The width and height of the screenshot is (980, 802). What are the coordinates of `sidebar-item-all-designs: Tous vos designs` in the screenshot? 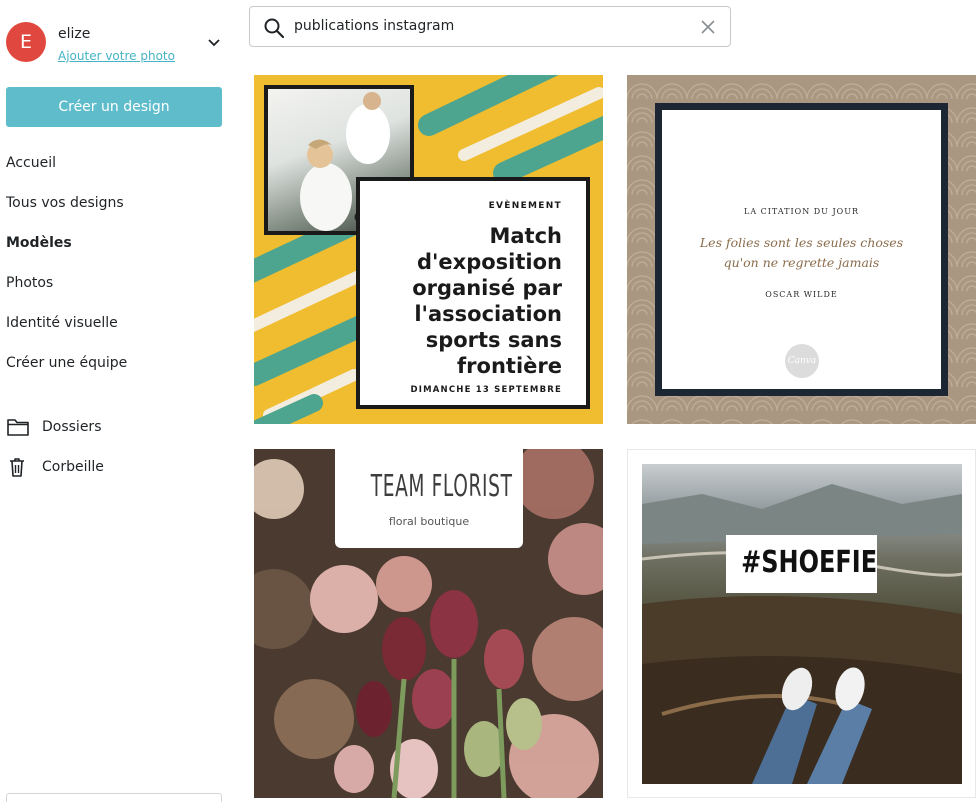 It's located at (117, 203).